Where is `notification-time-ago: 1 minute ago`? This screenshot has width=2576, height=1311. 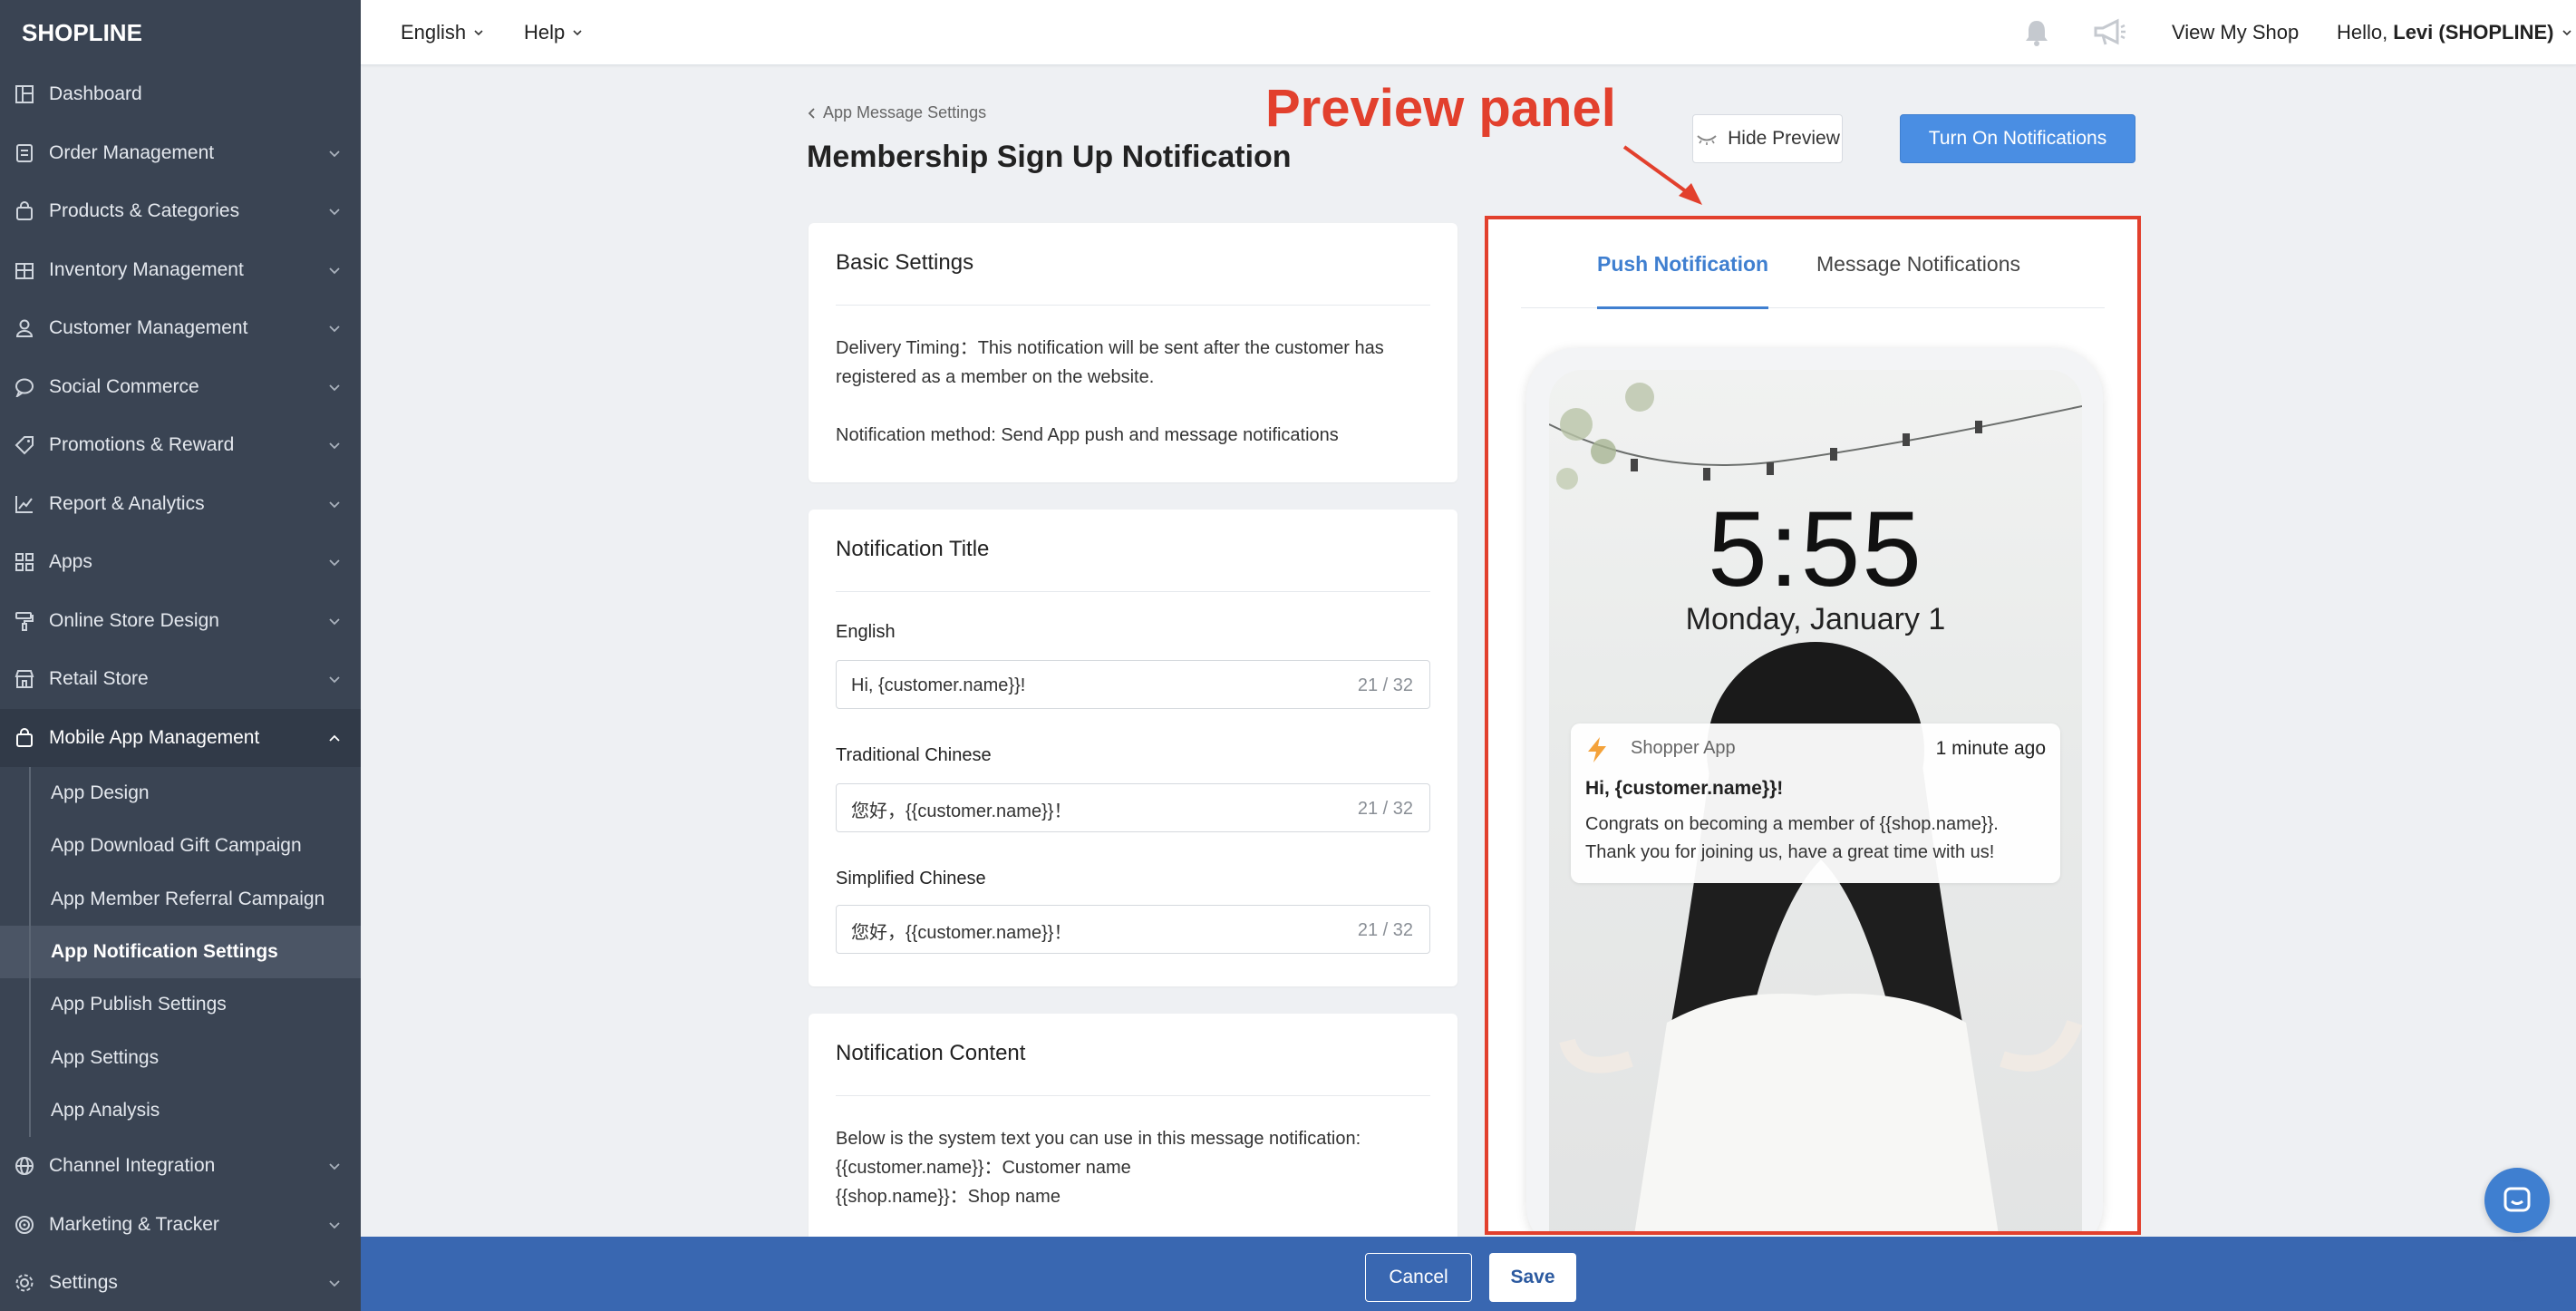 notification-time-ago: 1 minute ago is located at coordinates (1990, 748).